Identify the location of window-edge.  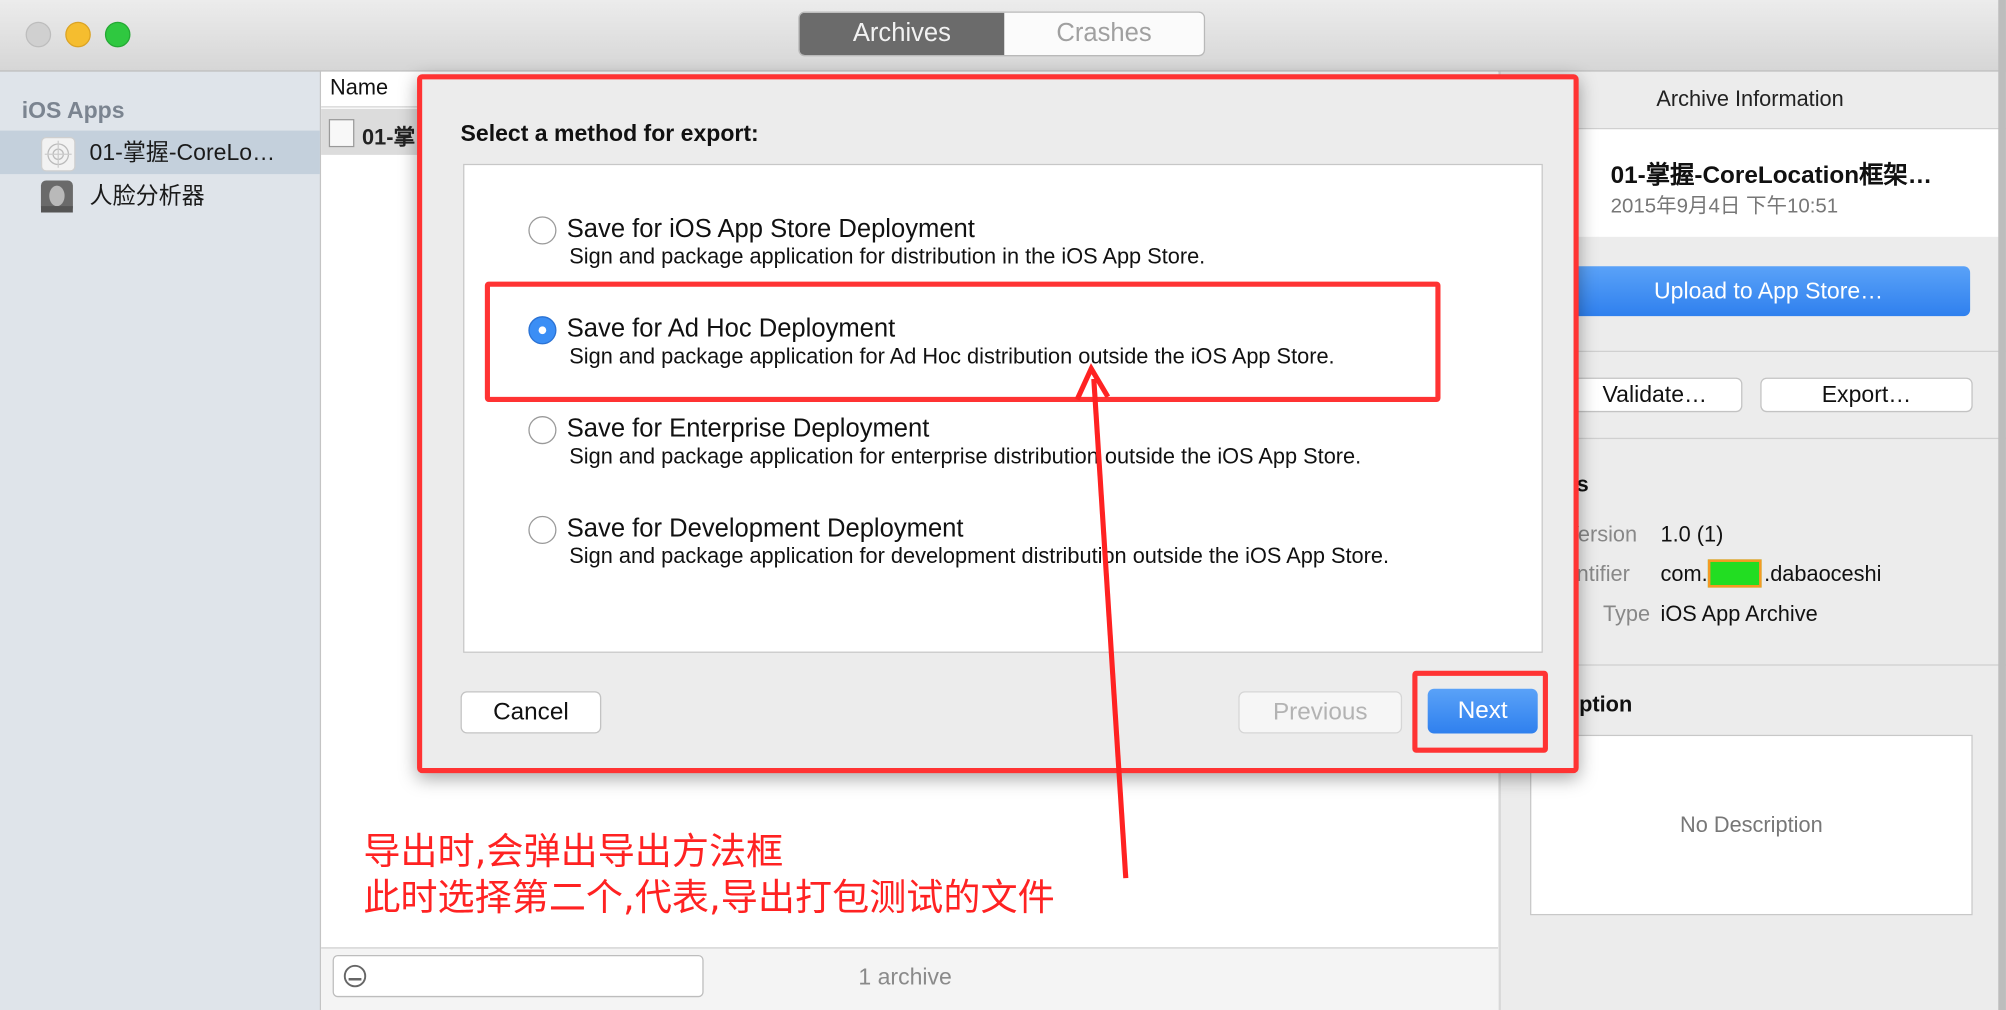
(2002, 505).